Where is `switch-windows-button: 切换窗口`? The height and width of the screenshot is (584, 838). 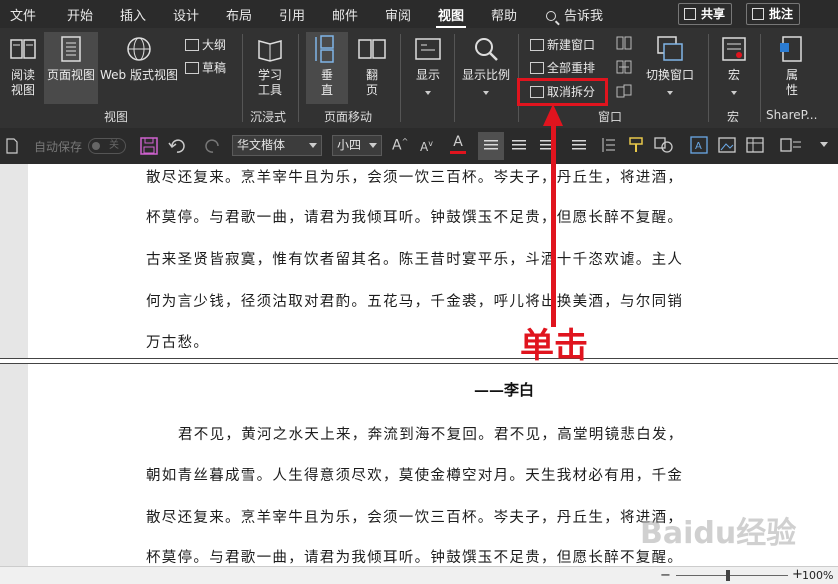 switch-windows-button: 切换窗口 is located at coordinates (670, 64).